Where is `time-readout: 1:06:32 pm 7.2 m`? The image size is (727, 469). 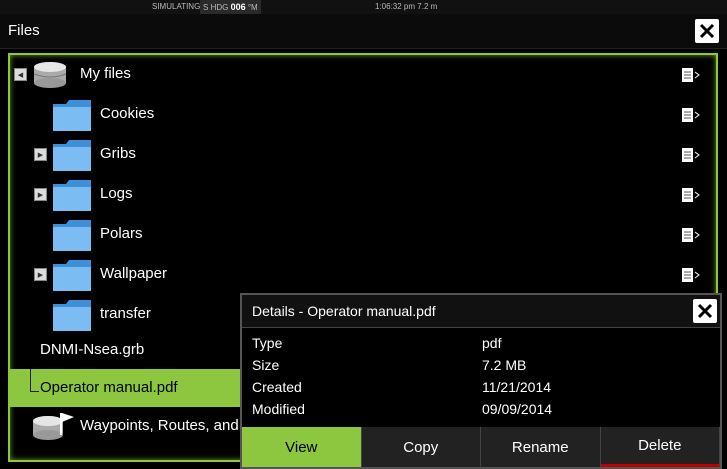
time-readout: 1:06:32 pm 7.2 m is located at coordinates (406, 7).